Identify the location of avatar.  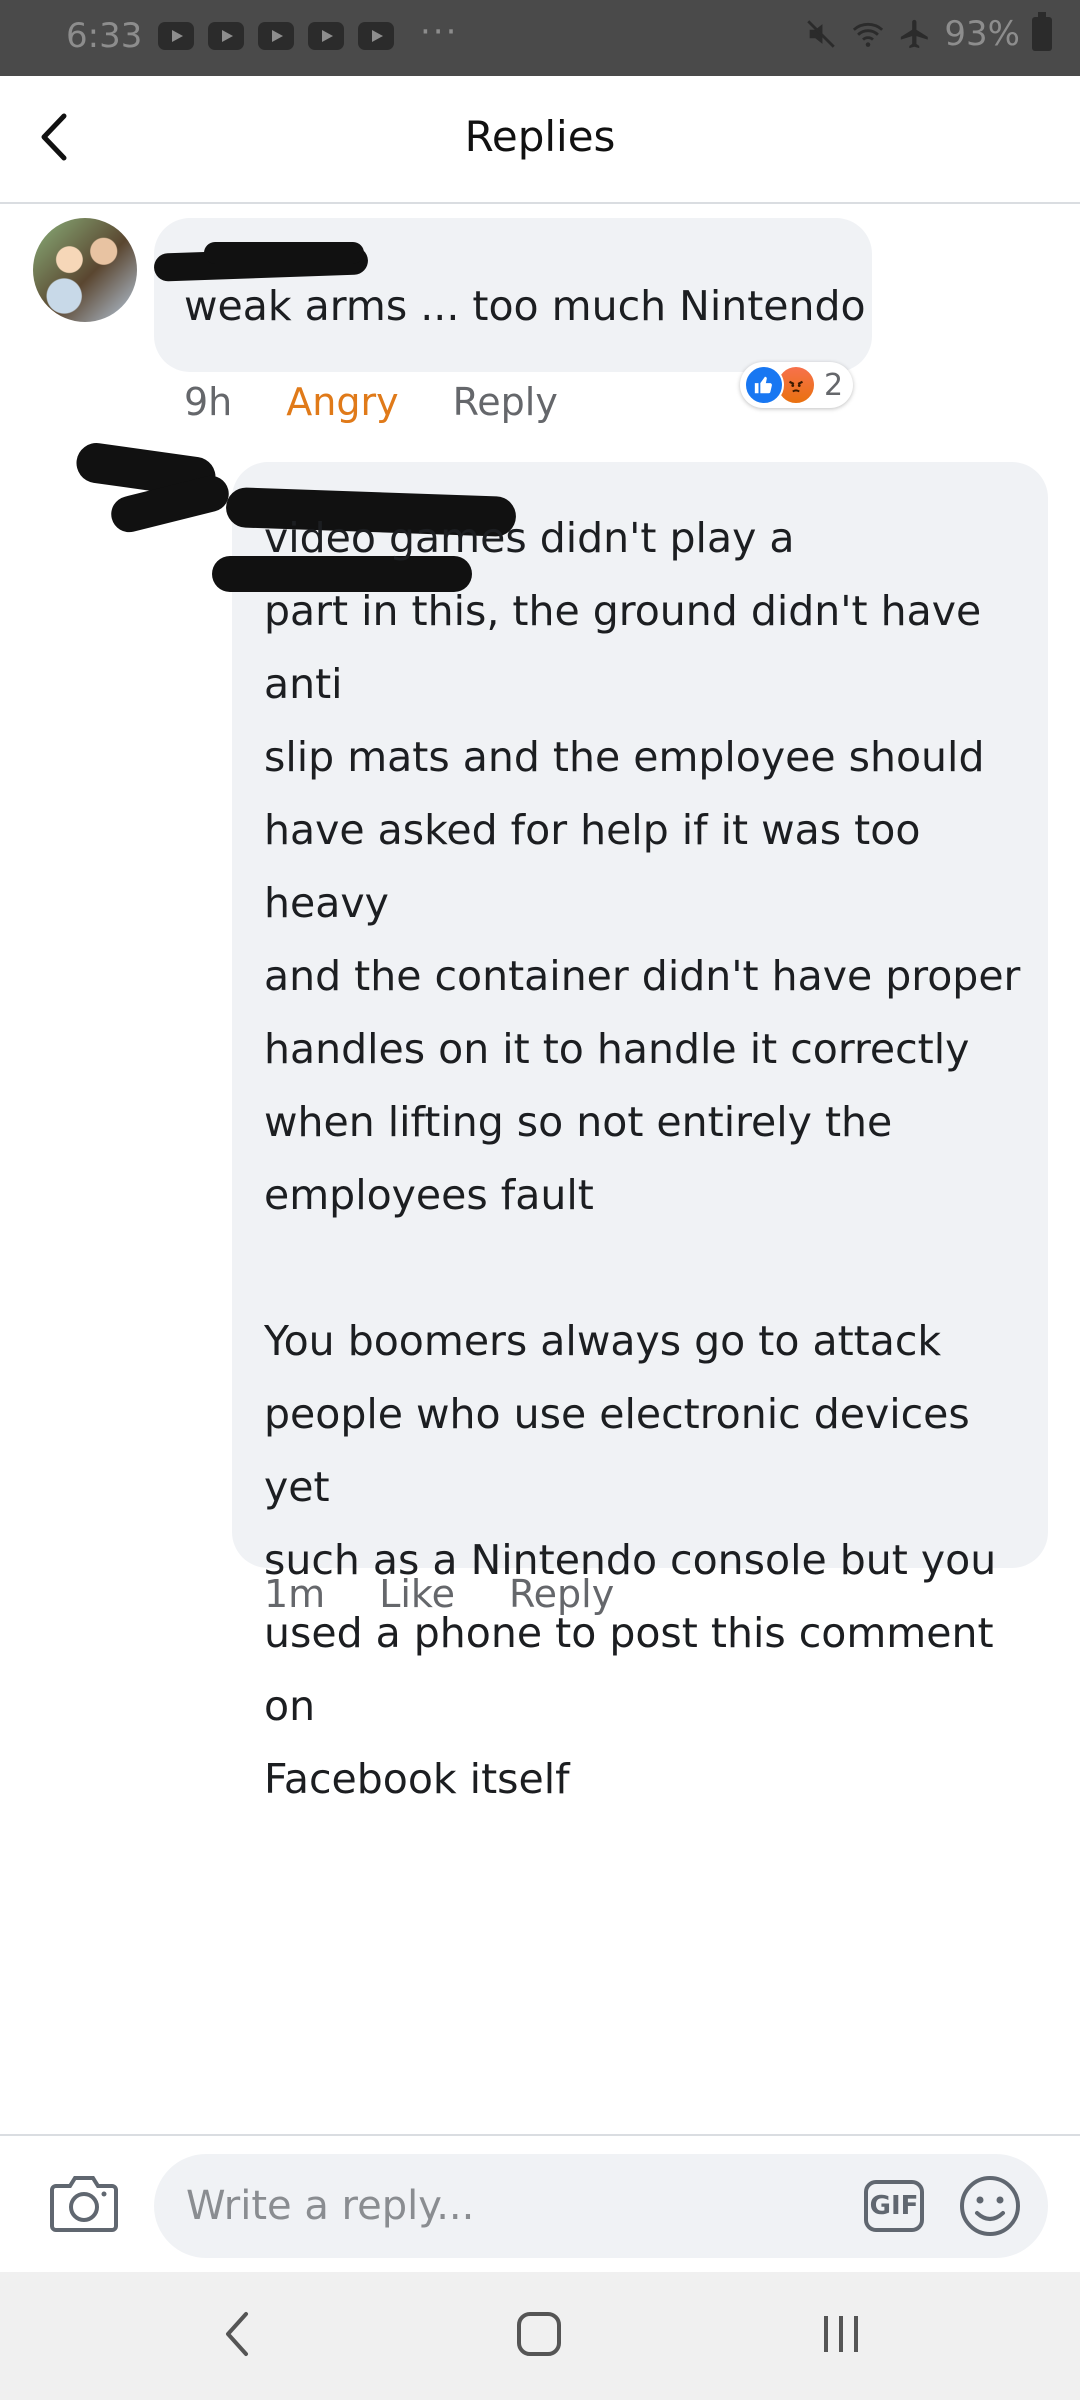
(85, 270).